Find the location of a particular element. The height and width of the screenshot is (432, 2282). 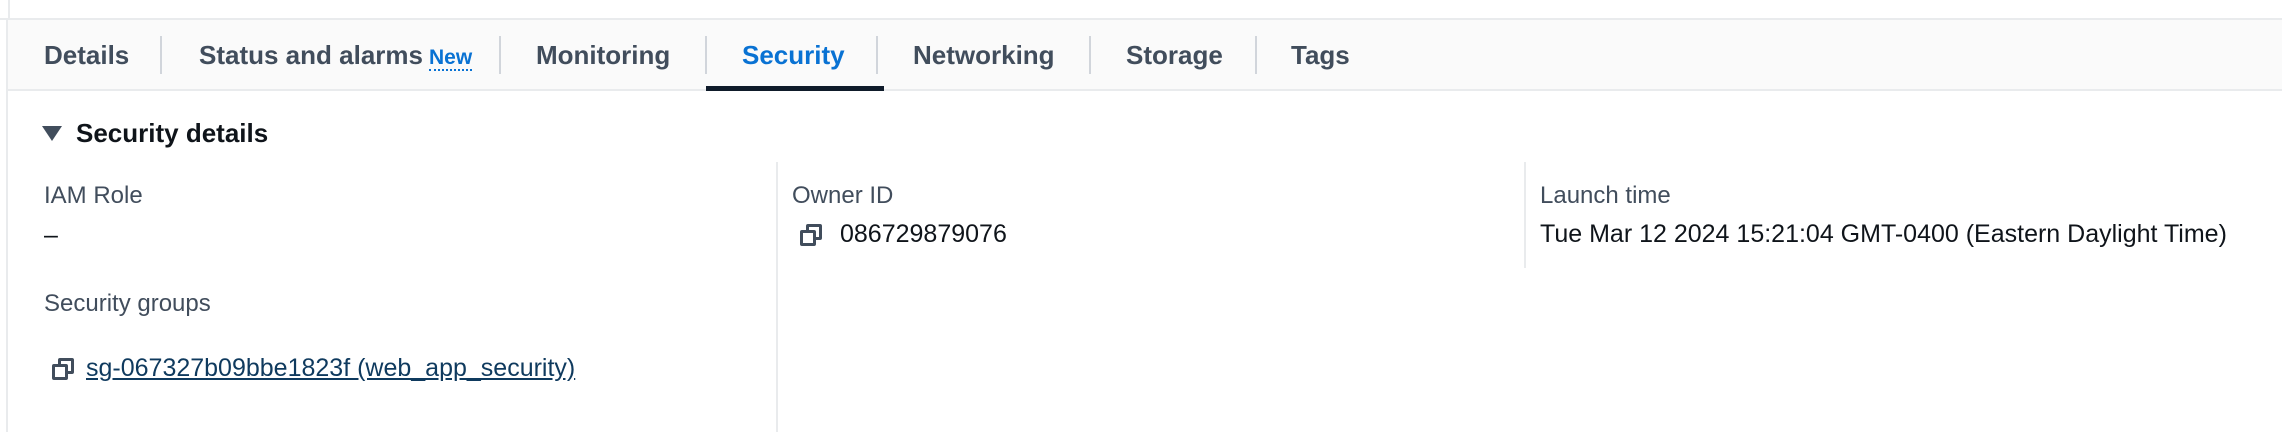

tab-storage: Storage is located at coordinates (1174, 55).